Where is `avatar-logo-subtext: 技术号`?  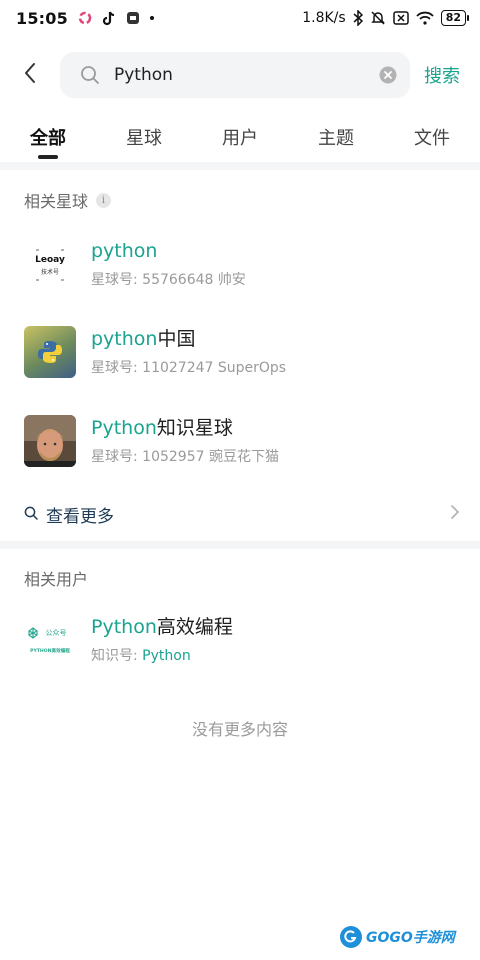
avatar-logo-subtext: 技术号 is located at coordinates (50, 272).